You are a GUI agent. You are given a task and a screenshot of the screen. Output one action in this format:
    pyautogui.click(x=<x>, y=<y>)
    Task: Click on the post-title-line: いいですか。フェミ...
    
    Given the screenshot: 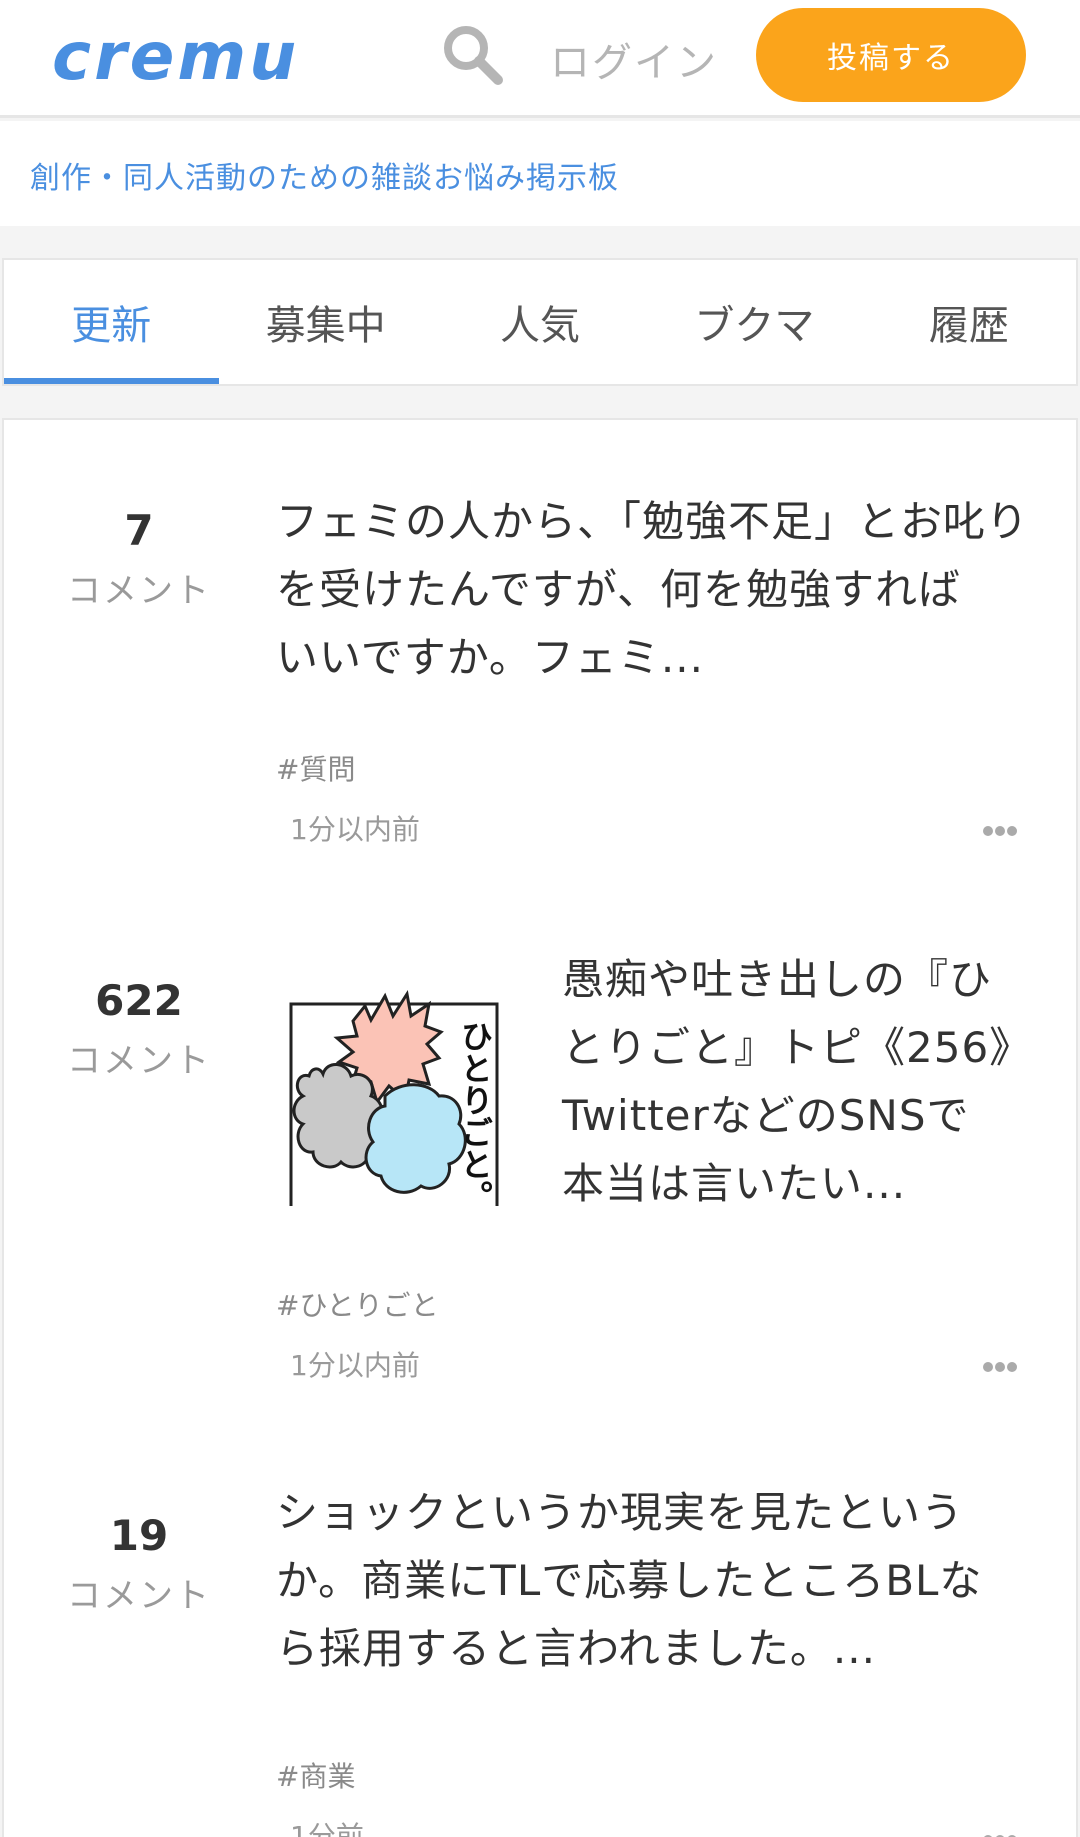 What is the action you would take?
    pyautogui.click(x=490, y=657)
    